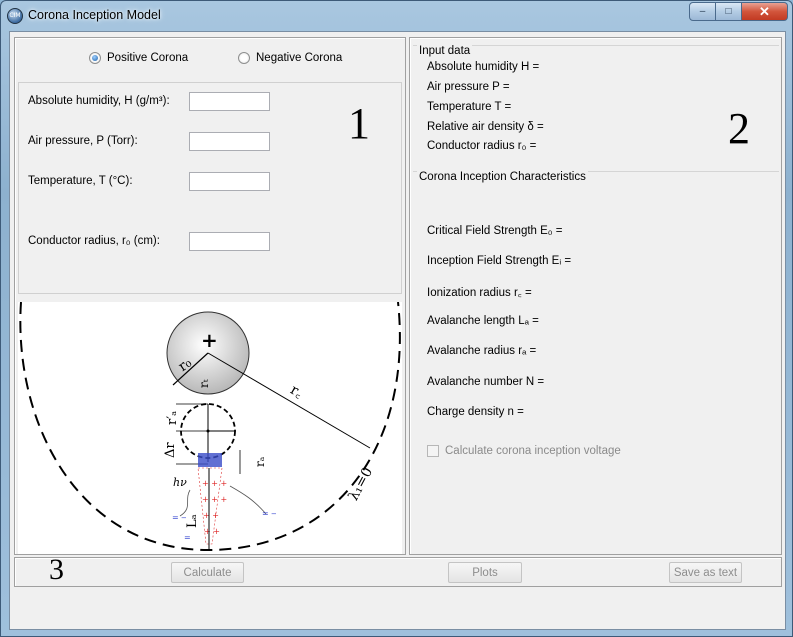 This screenshot has width=793, height=637. Describe the element at coordinates (229, 101) in the screenshot. I see `humidity-input` at that location.